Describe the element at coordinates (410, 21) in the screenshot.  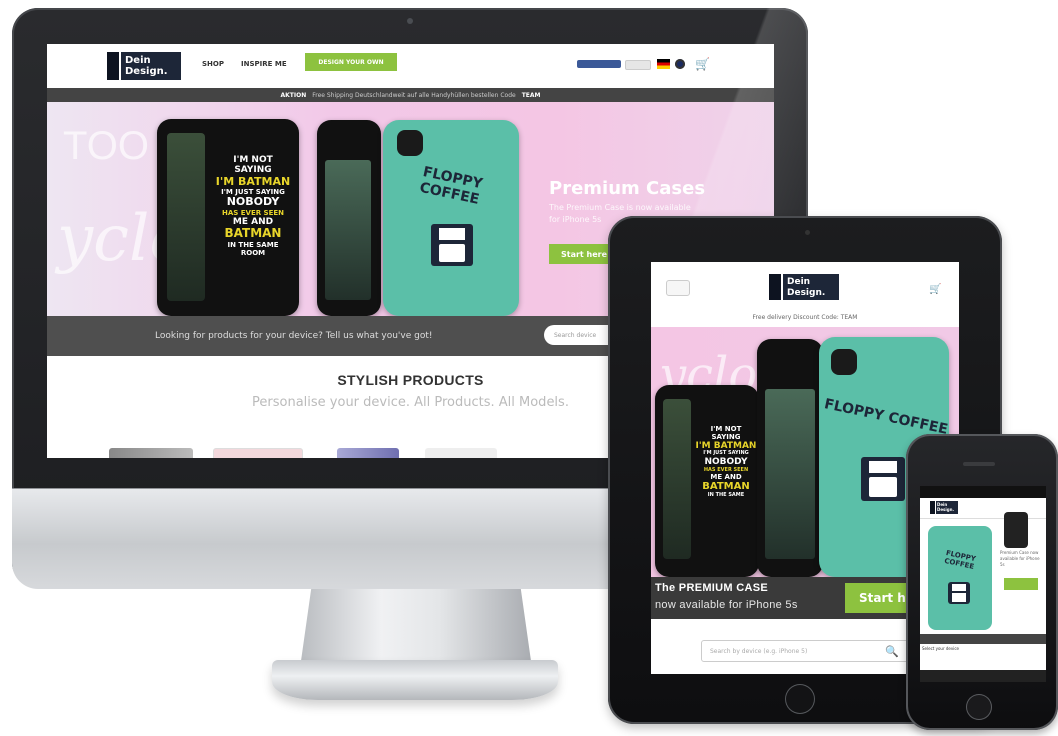
I see `imac-camera` at that location.